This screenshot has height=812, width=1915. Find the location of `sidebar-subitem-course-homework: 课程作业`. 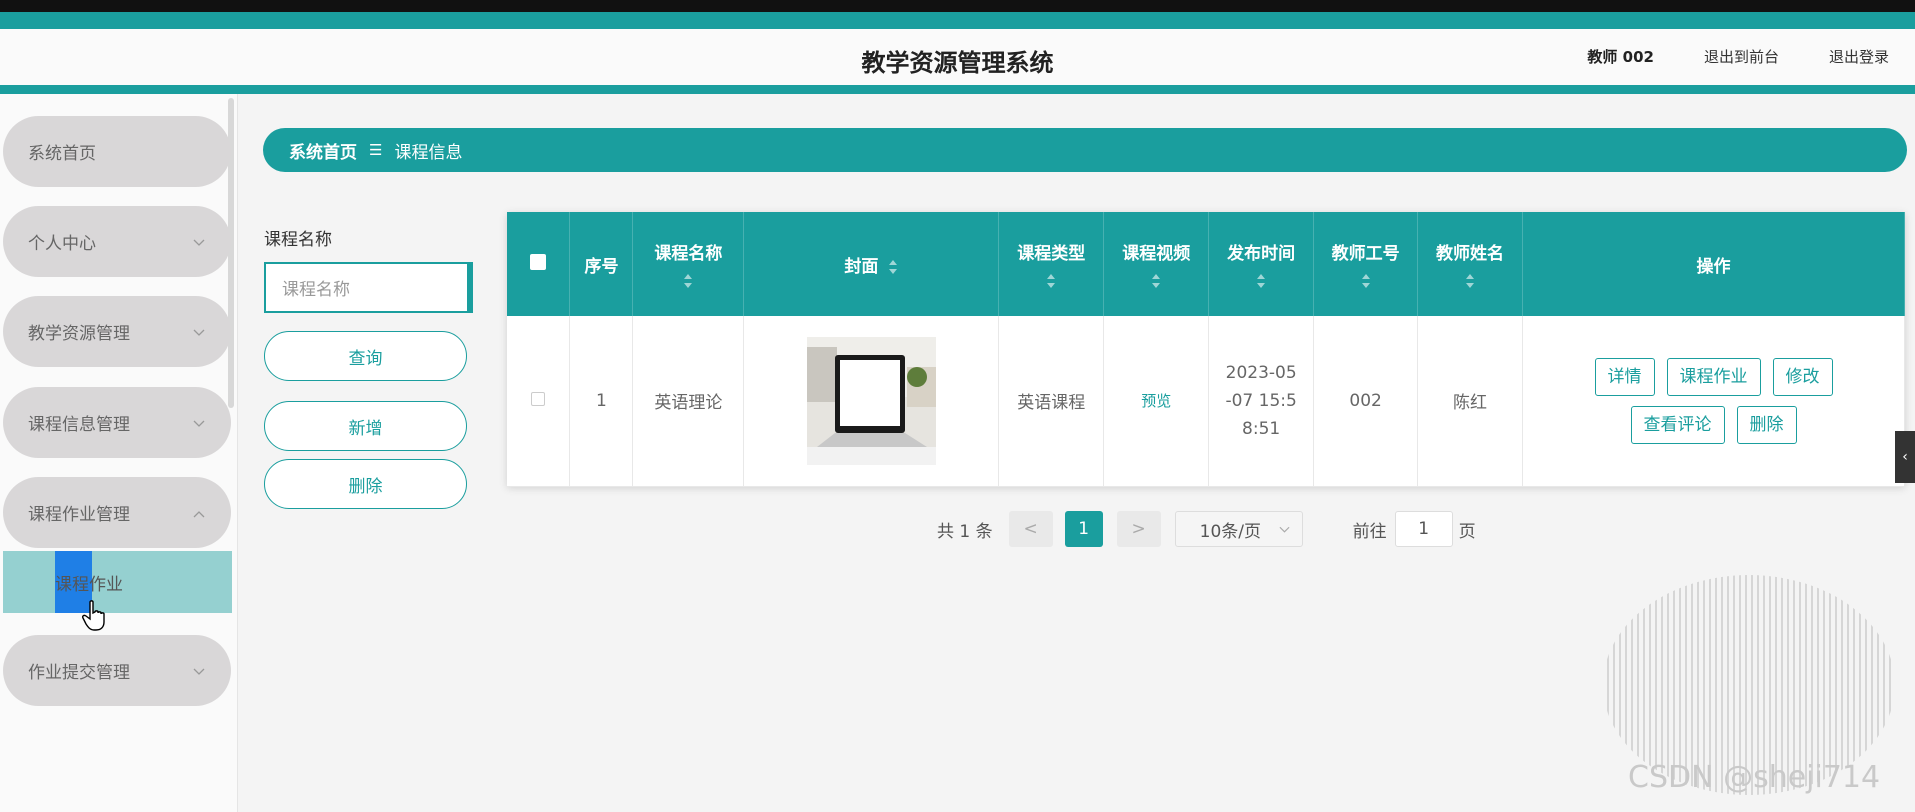

sidebar-subitem-course-homework: 课程作业 is located at coordinates (117, 582).